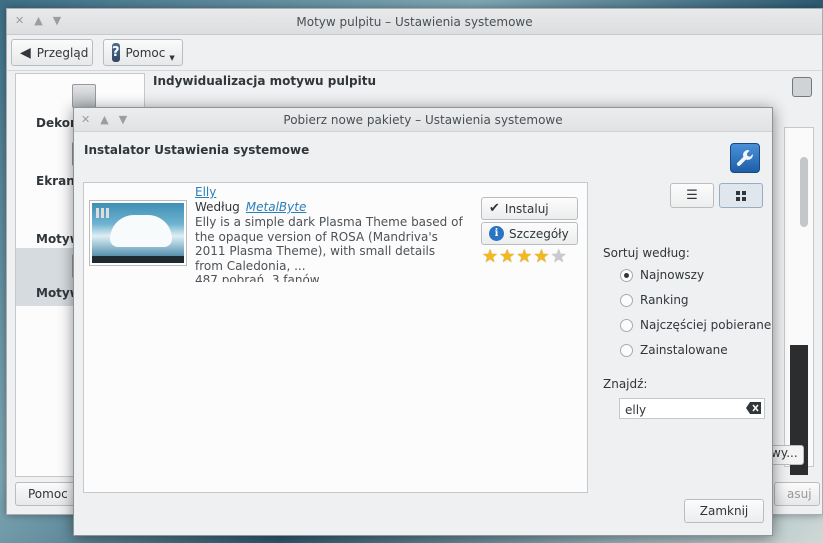  I want to click on help-icon: ?, so click(116, 52).